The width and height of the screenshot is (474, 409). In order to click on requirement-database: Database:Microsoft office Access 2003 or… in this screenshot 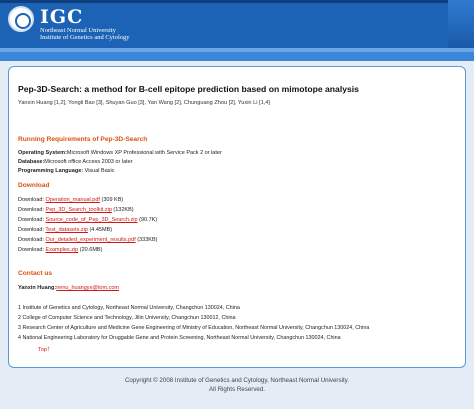, I will do `click(75, 162)`.